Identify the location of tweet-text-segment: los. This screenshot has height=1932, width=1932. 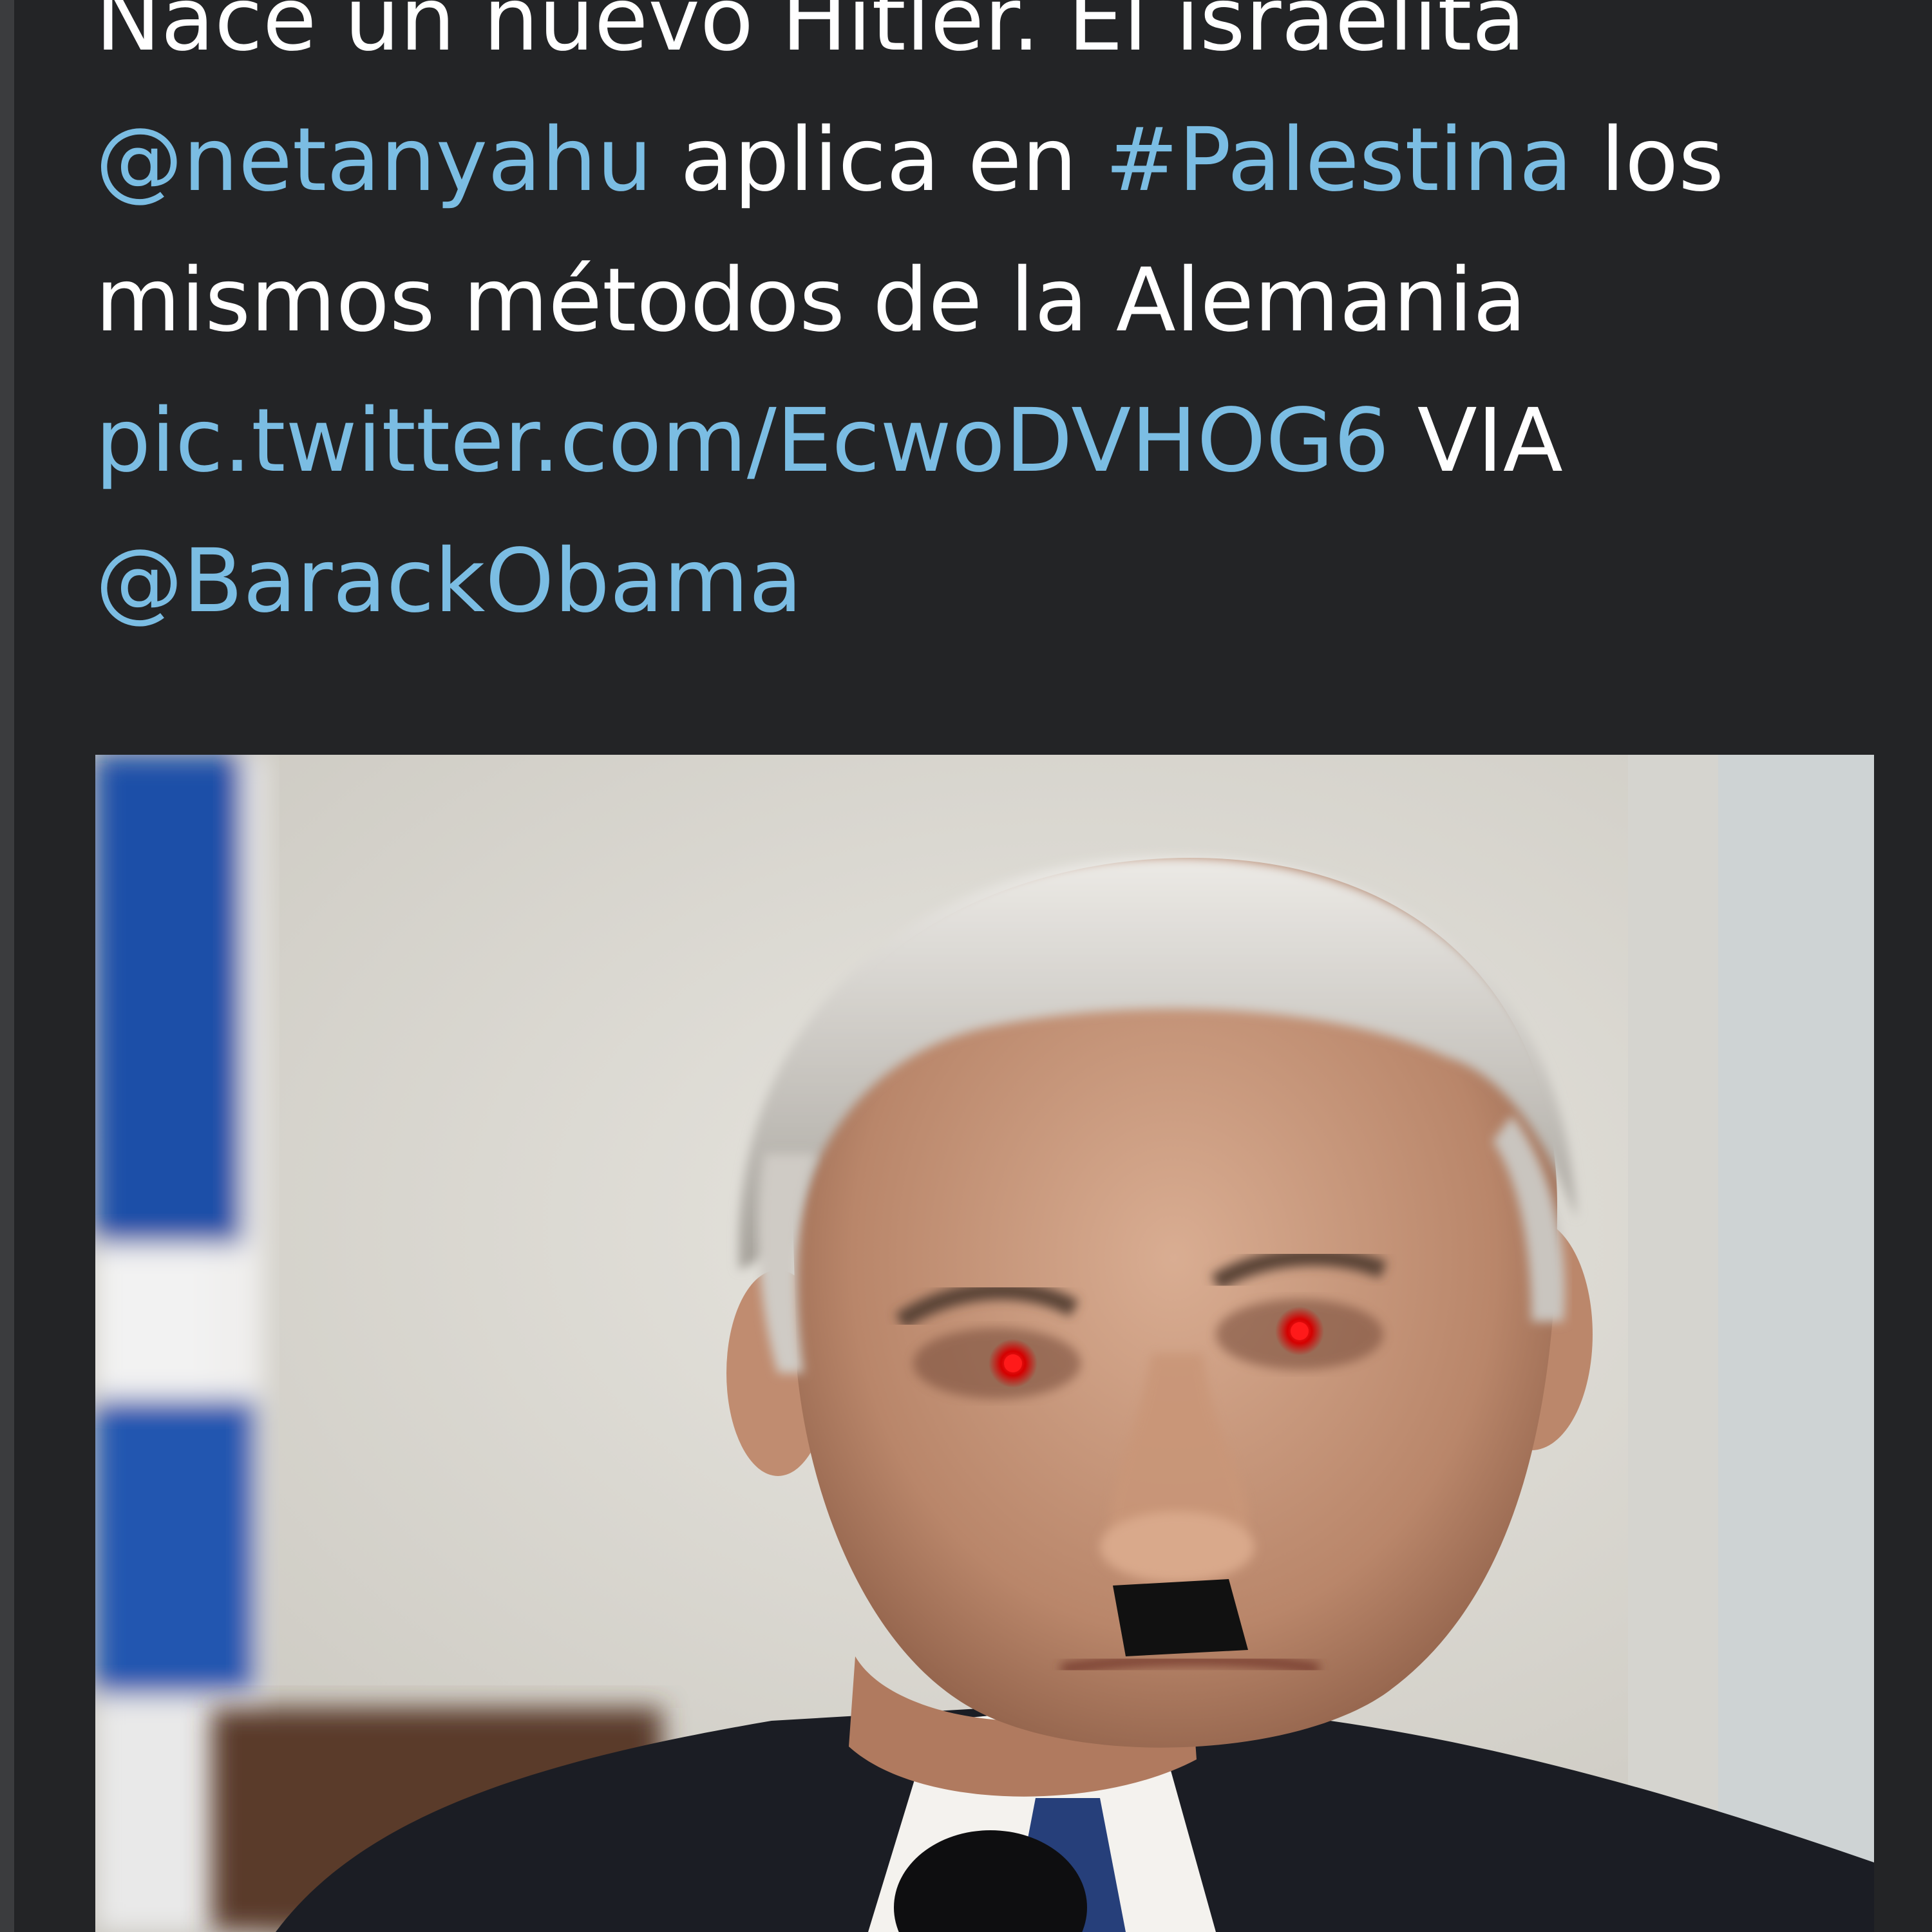
(1649, 160).